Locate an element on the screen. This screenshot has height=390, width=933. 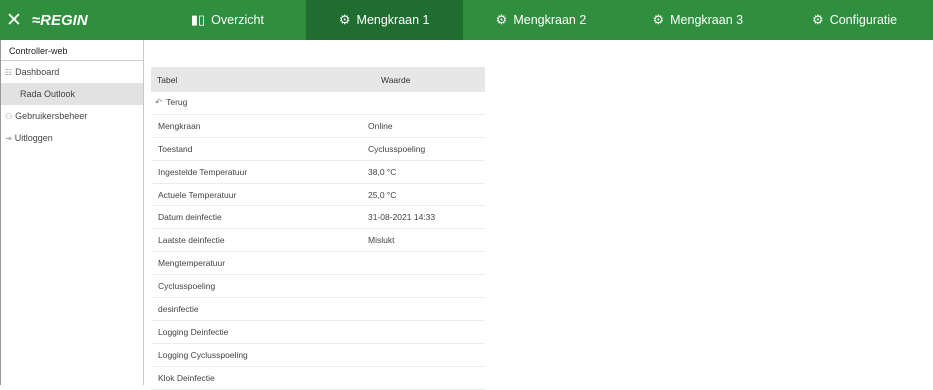
table-row: Ingestelde Temperatuur 38,0 °C is located at coordinates (318, 172).